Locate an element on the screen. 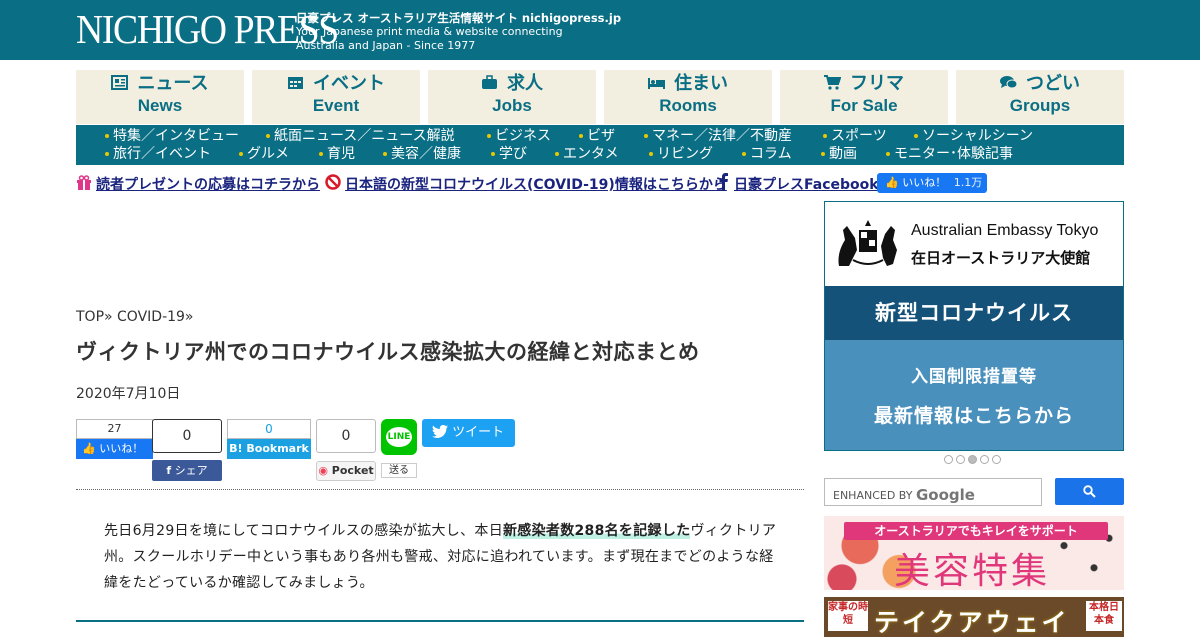  search-enhanced-label: ENHANCED BY is located at coordinates (873, 495).